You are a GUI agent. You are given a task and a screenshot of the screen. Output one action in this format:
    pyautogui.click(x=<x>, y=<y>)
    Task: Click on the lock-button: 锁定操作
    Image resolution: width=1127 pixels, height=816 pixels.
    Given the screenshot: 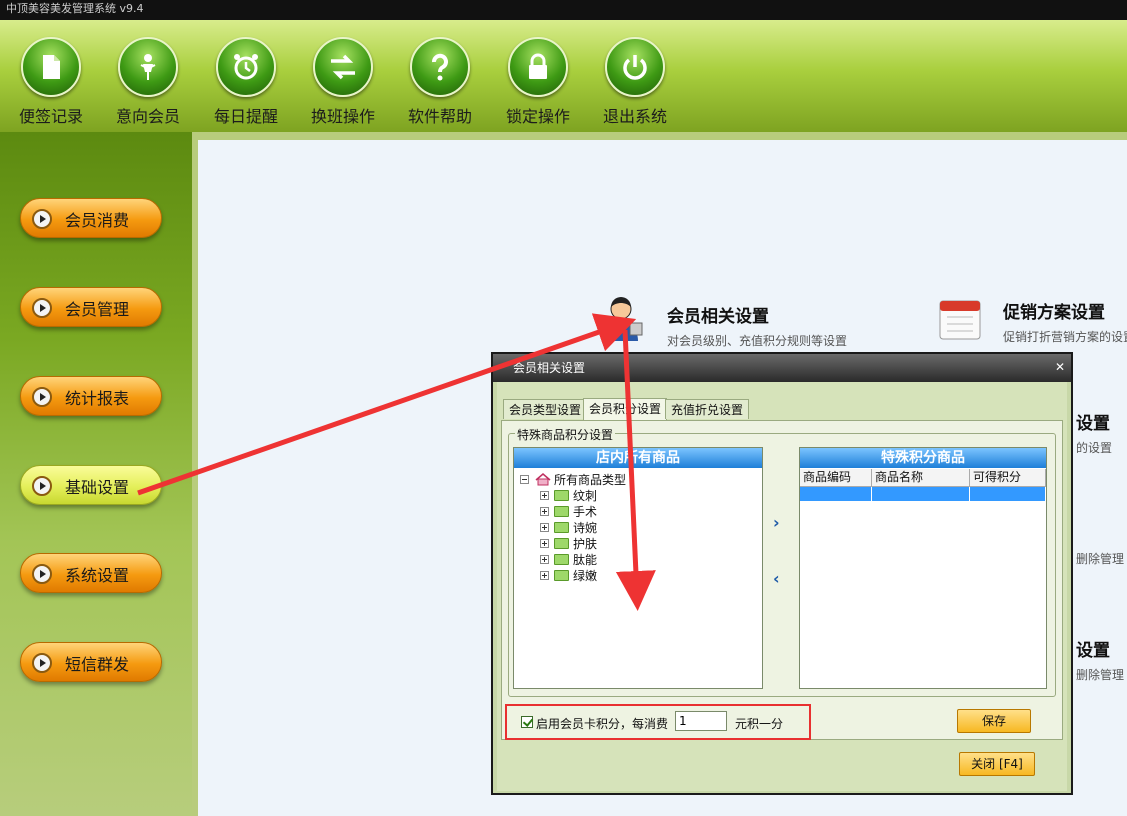 What is the action you would take?
    pyautogui.click(x=538, y=82)
    